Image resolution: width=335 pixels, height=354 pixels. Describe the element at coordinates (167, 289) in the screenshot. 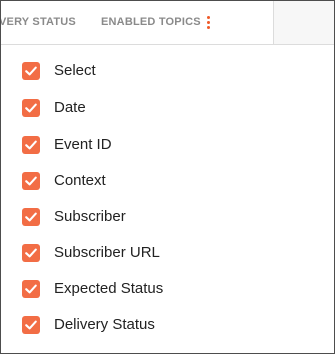

I see `menu-item-expected-status: Expected Status` at that location.